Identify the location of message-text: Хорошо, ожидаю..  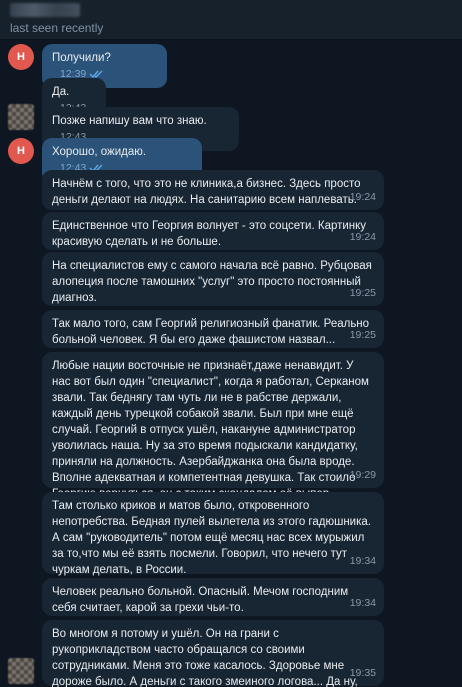
(99, 152).